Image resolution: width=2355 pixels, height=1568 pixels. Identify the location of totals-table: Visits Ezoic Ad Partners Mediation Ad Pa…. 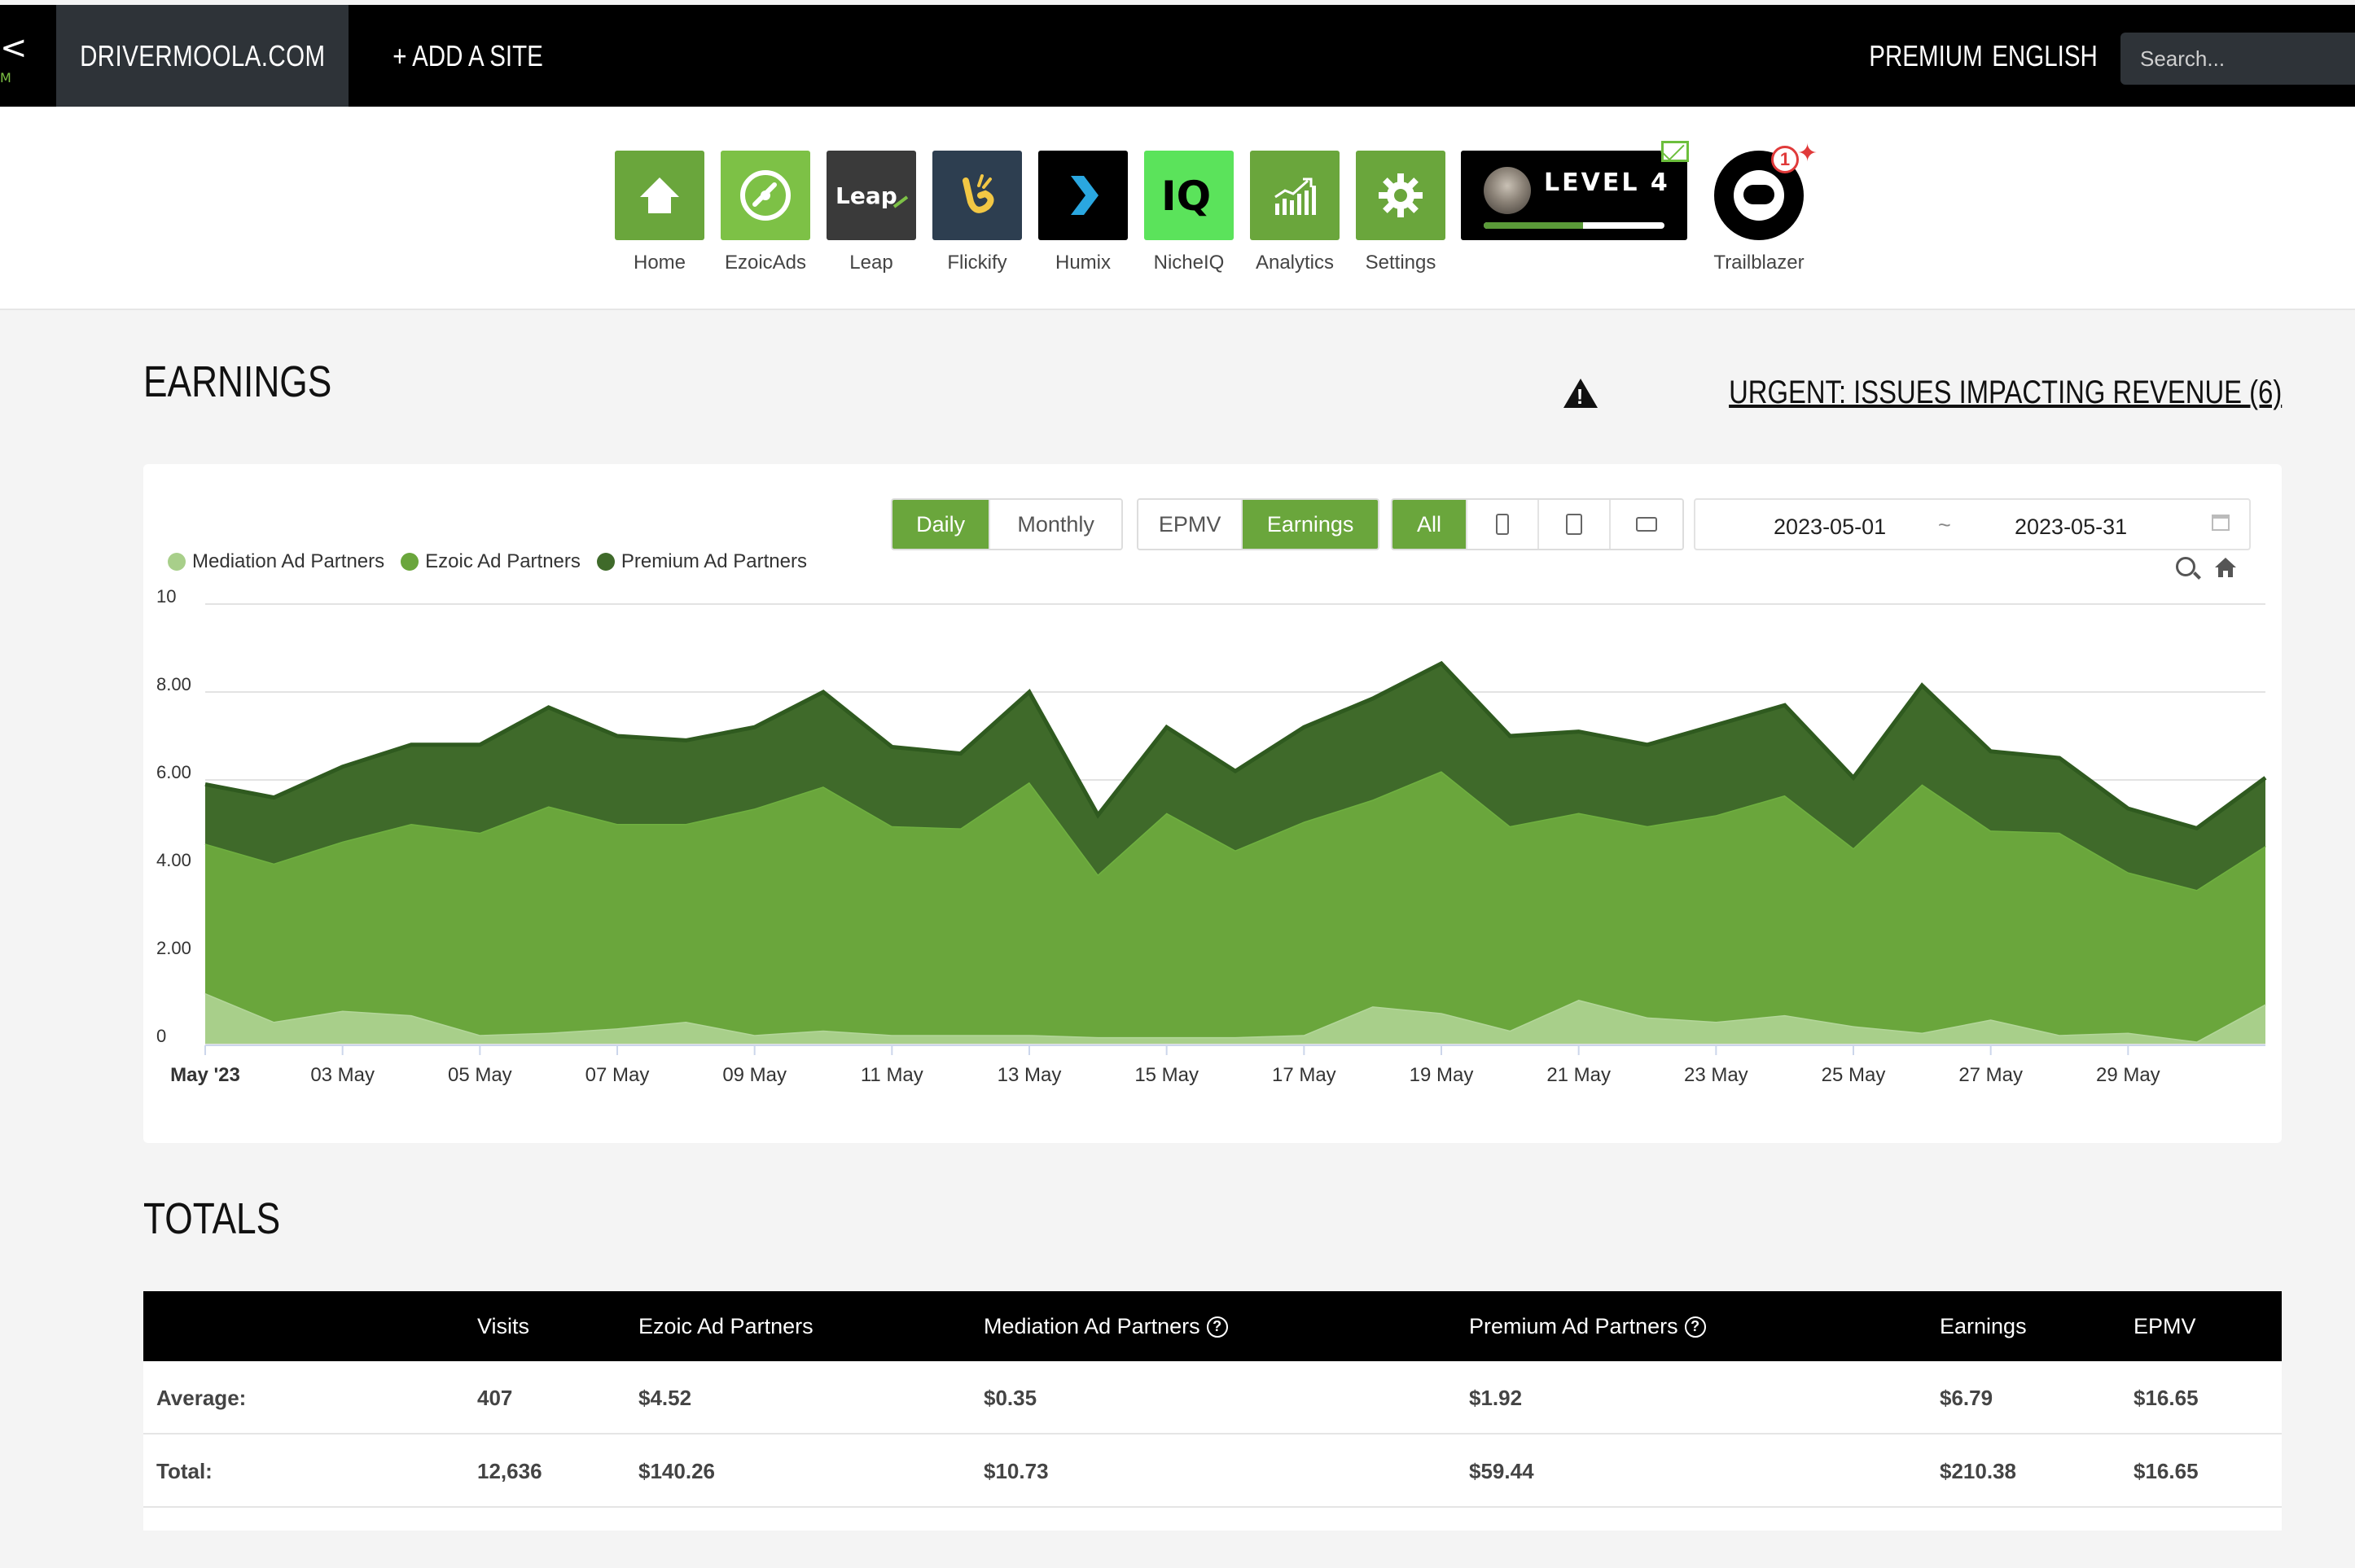
(1212, 1411).